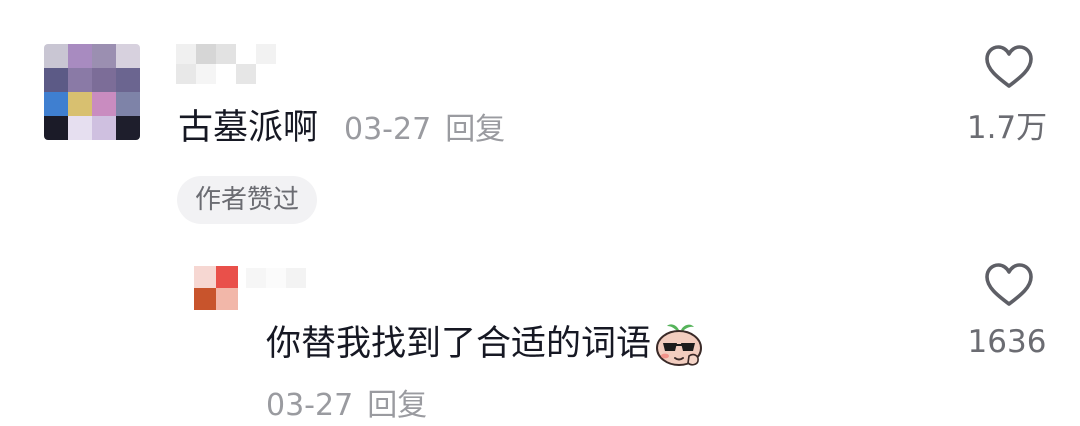  I want to click on comment-like-count: 1.7万, so click(1007, 128).